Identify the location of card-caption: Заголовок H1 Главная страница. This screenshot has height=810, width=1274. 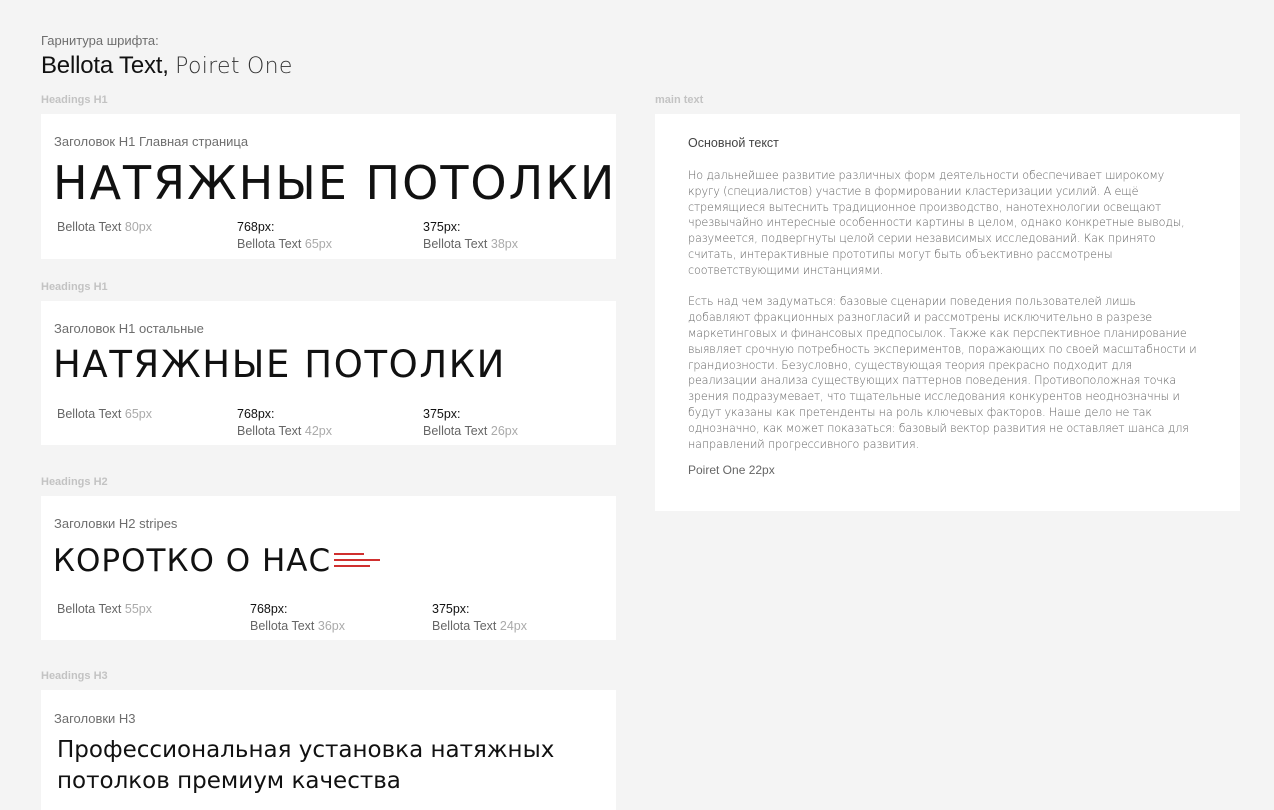
(151, 141).